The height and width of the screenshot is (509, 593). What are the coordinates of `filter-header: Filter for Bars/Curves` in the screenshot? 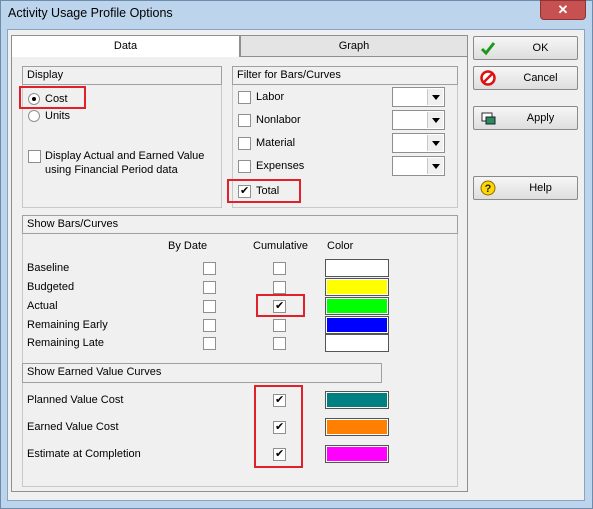 It's located at (345, 75).